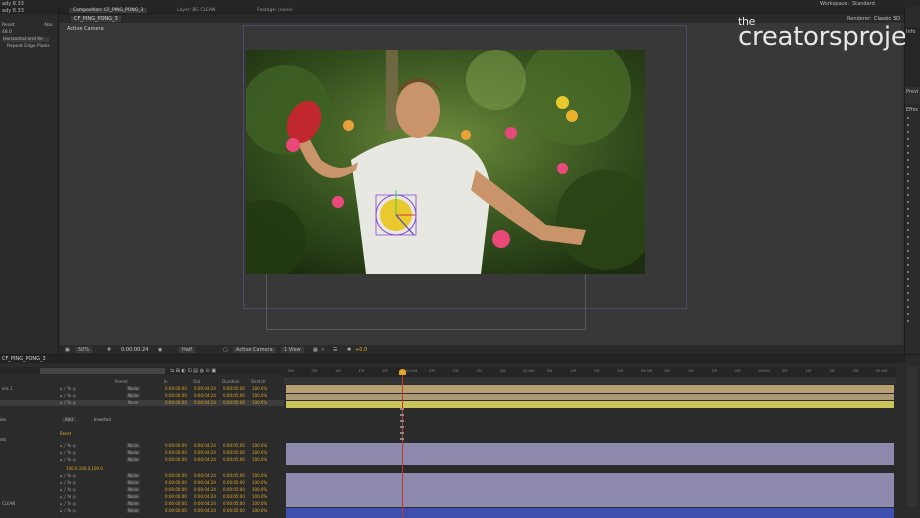 The width and height of the screenshot is (920, 518). What do you see at coordinates (84, 468) in the screenshot?
I see `scale-value: 100.0,100.0,100.0` at bounding box center [84, 468].